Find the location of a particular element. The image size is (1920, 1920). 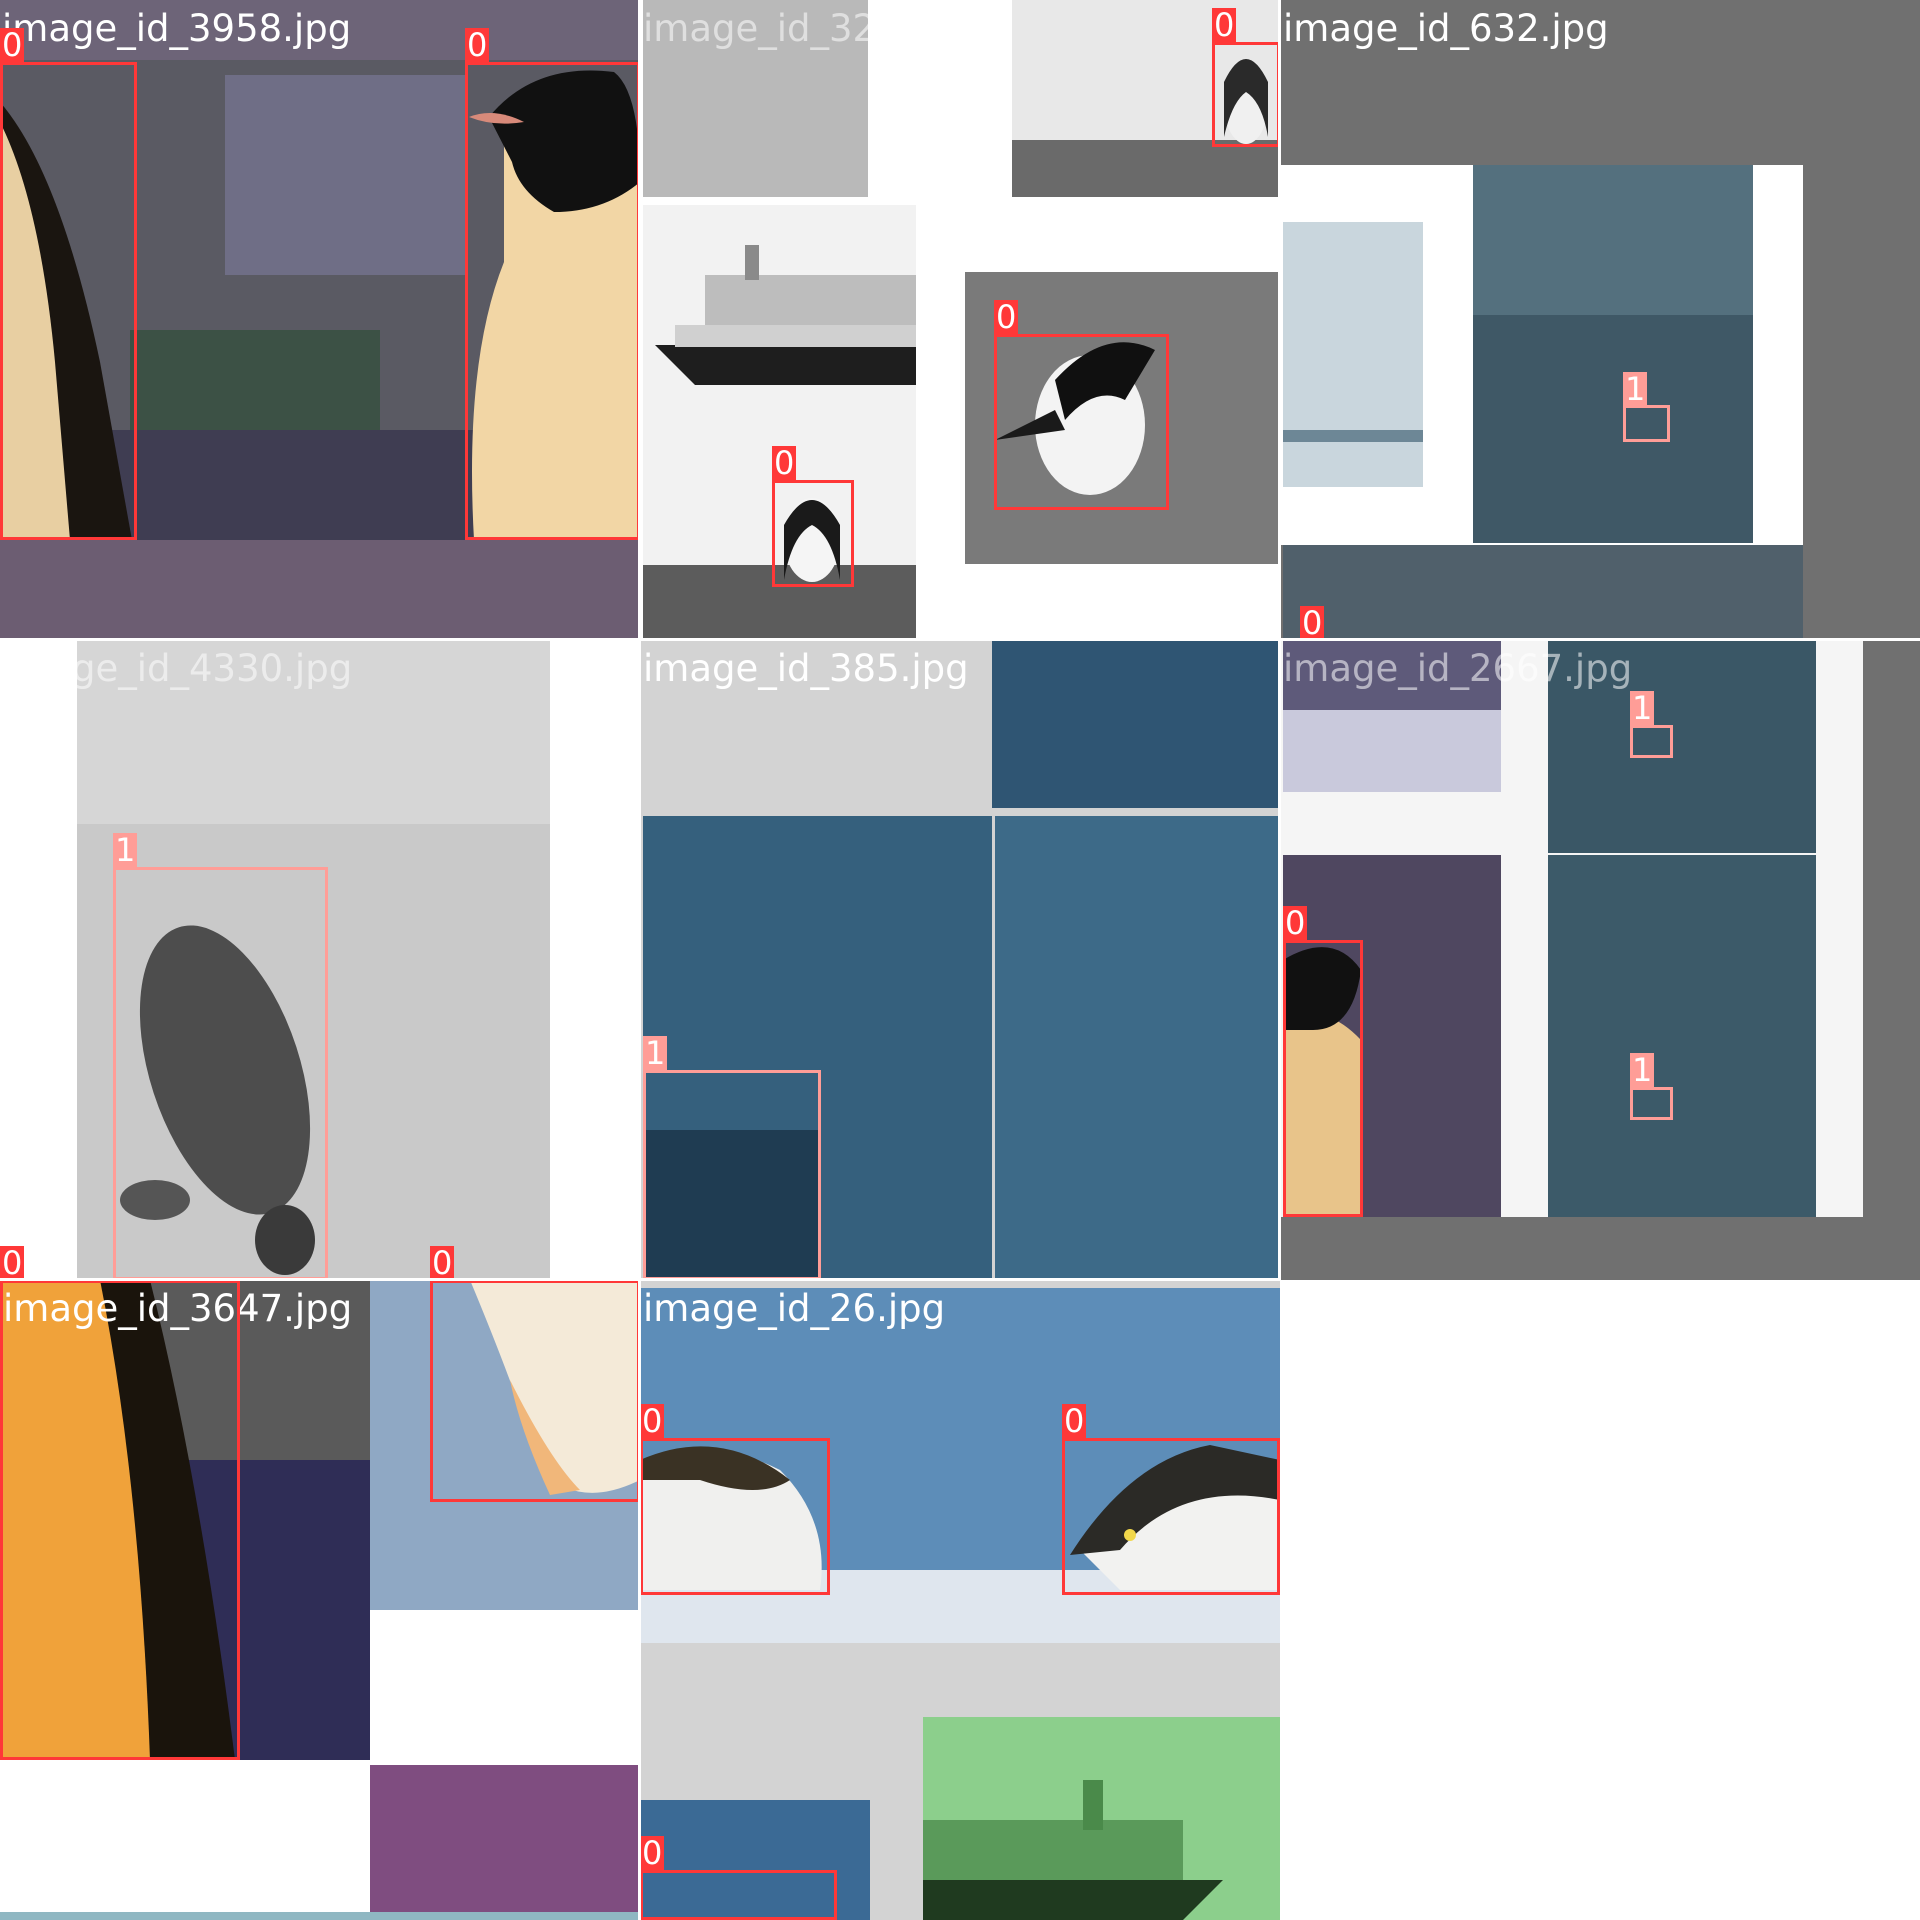

mosaic-tile-6: image_id_2667.jpg 1 1 0 is located at coordinates (1600, 960).